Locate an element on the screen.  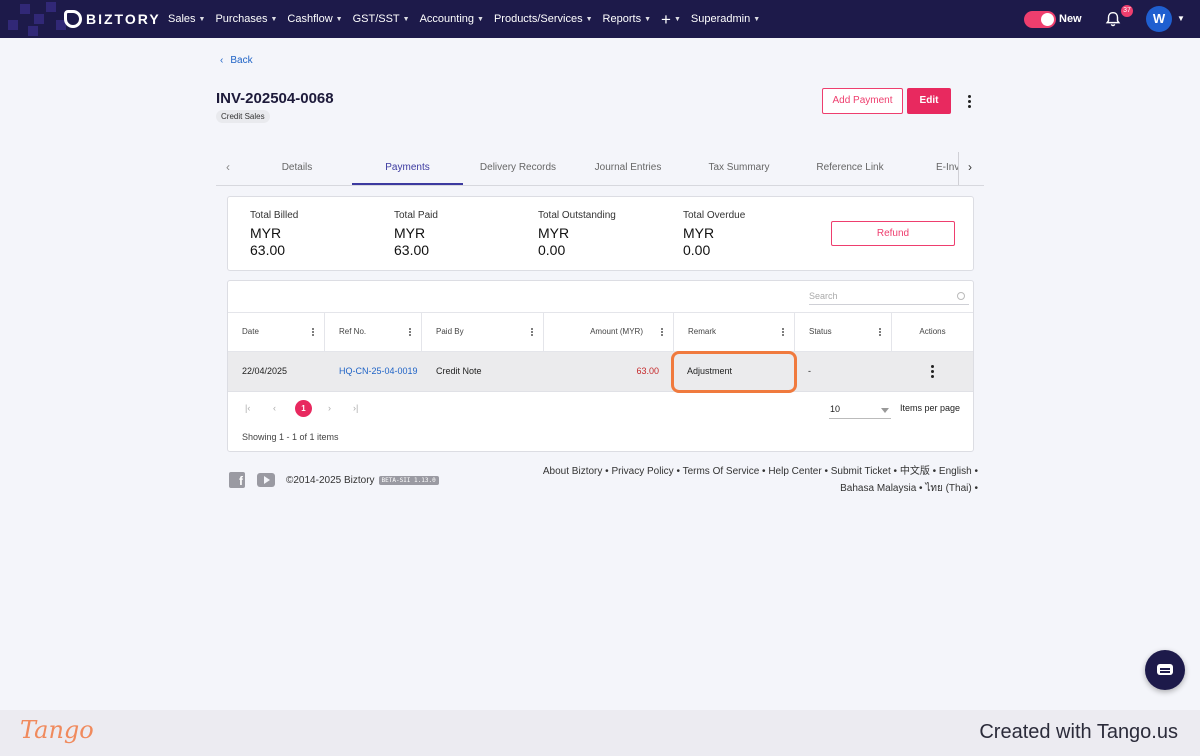
summary-total-overdue: Total Overdue MYR 0.00 is located at coordinates (714, 234).